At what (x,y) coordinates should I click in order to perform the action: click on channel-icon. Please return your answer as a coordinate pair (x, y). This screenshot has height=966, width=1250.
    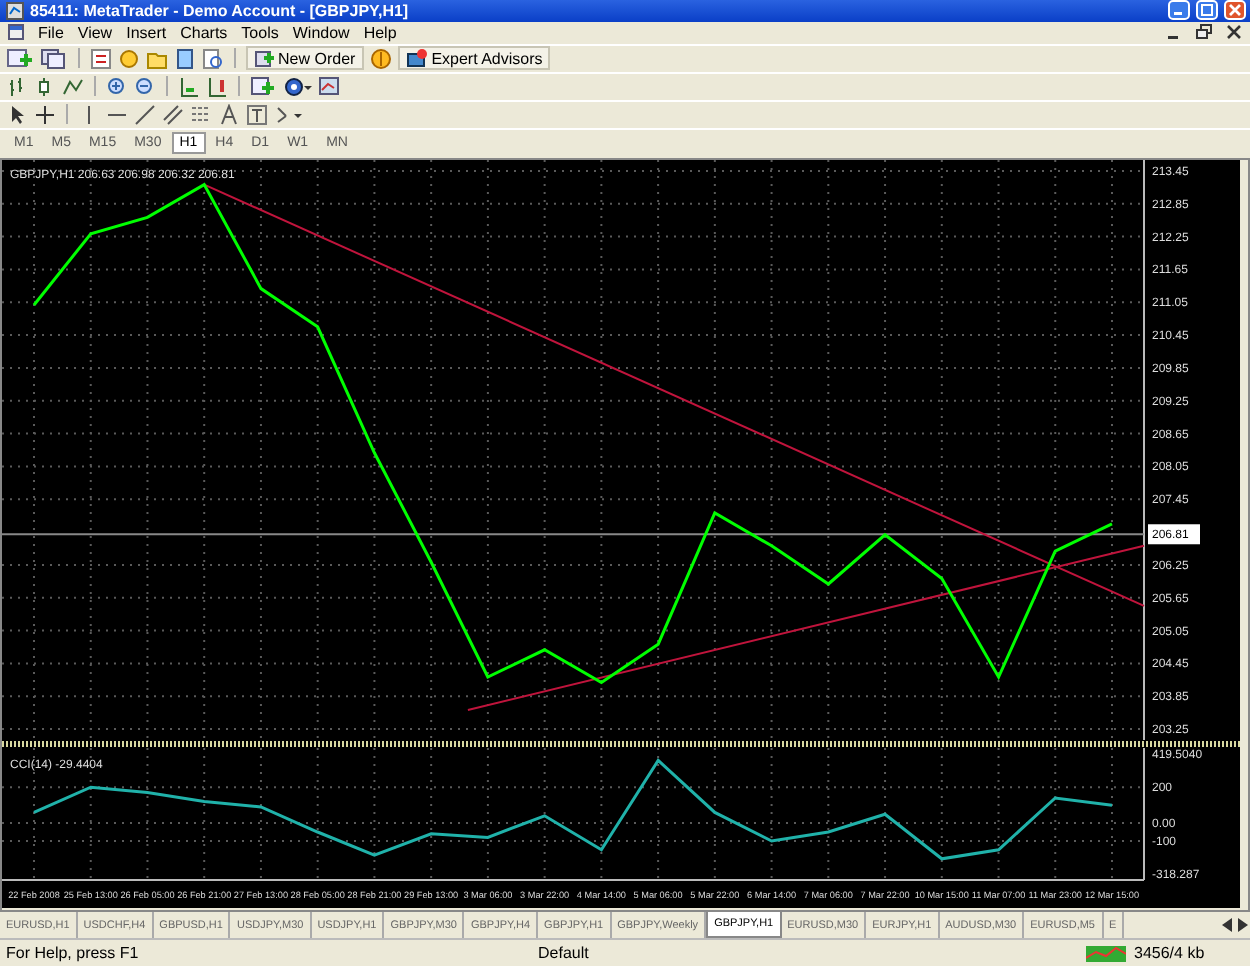
    Looking at the image, I should click on (173, 114).